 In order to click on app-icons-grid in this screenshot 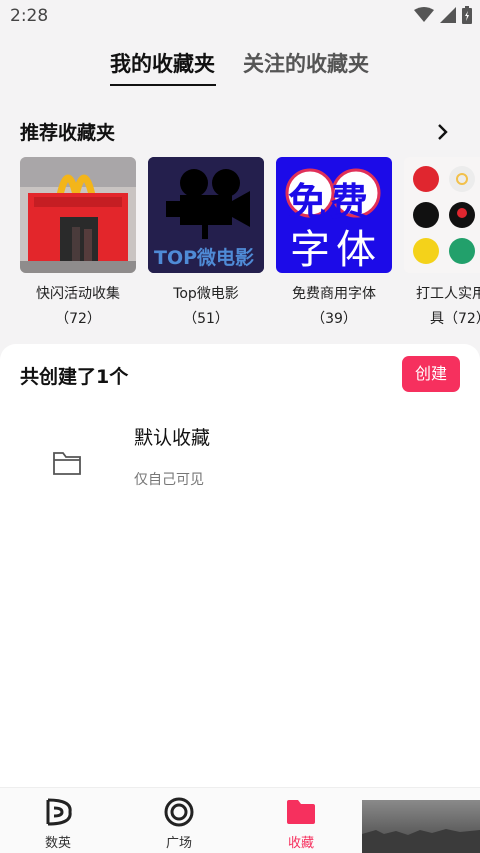, I will do `click(442, 215)`.